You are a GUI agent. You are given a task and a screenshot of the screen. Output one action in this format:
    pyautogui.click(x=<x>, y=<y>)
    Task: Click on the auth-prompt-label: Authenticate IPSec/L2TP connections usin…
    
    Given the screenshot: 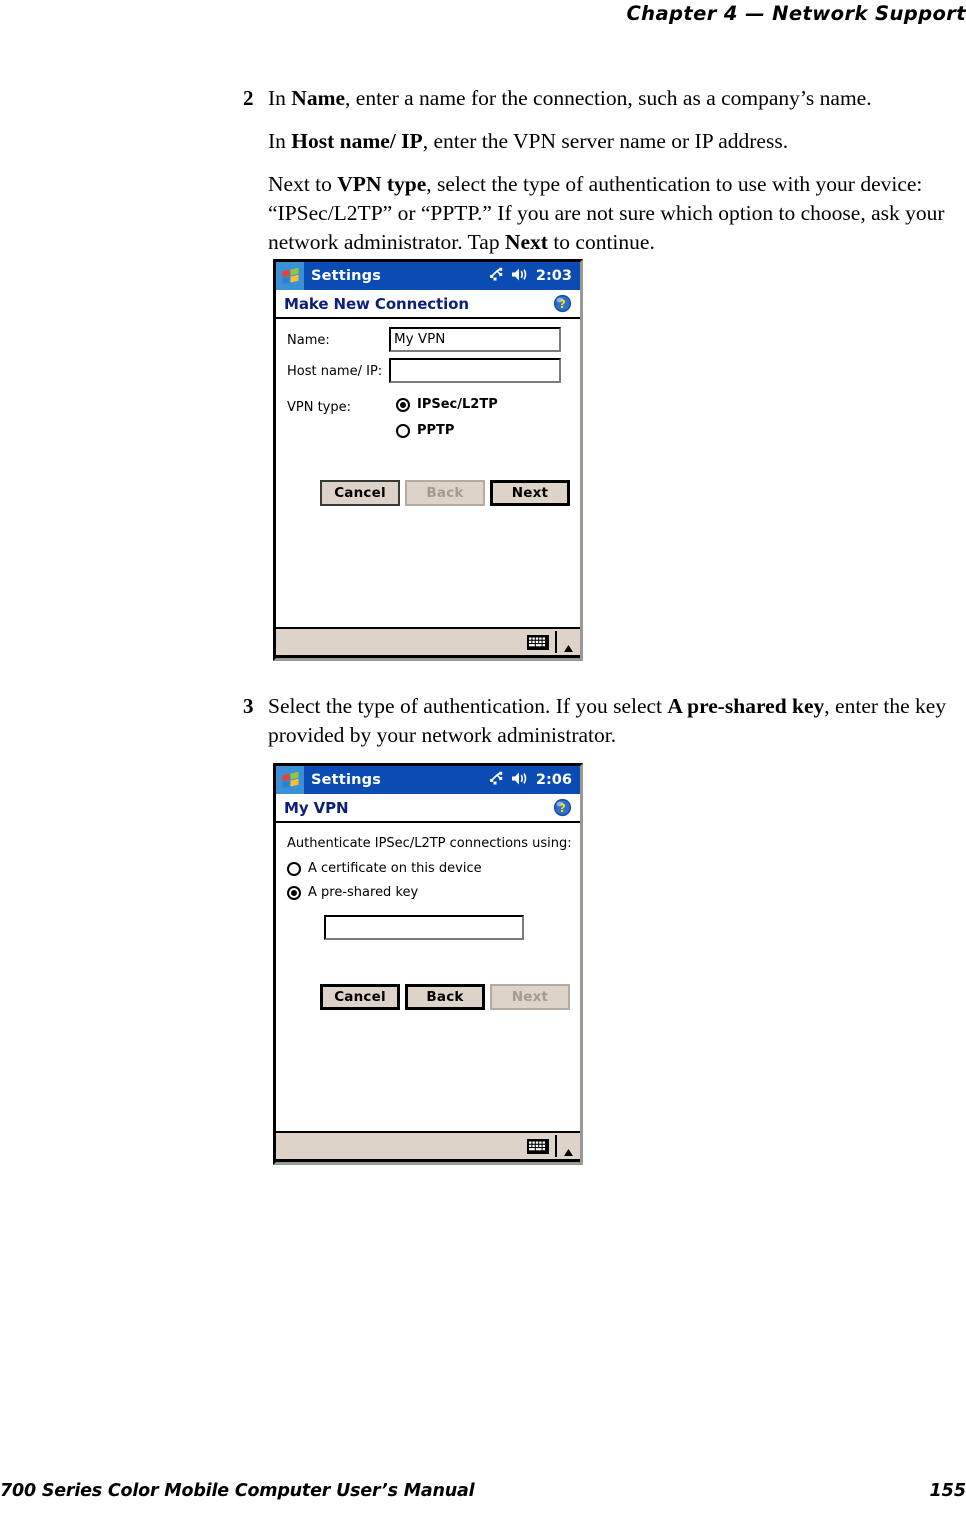 What is the action you would take?
    pyautogui.click(x=429, y=843)
    